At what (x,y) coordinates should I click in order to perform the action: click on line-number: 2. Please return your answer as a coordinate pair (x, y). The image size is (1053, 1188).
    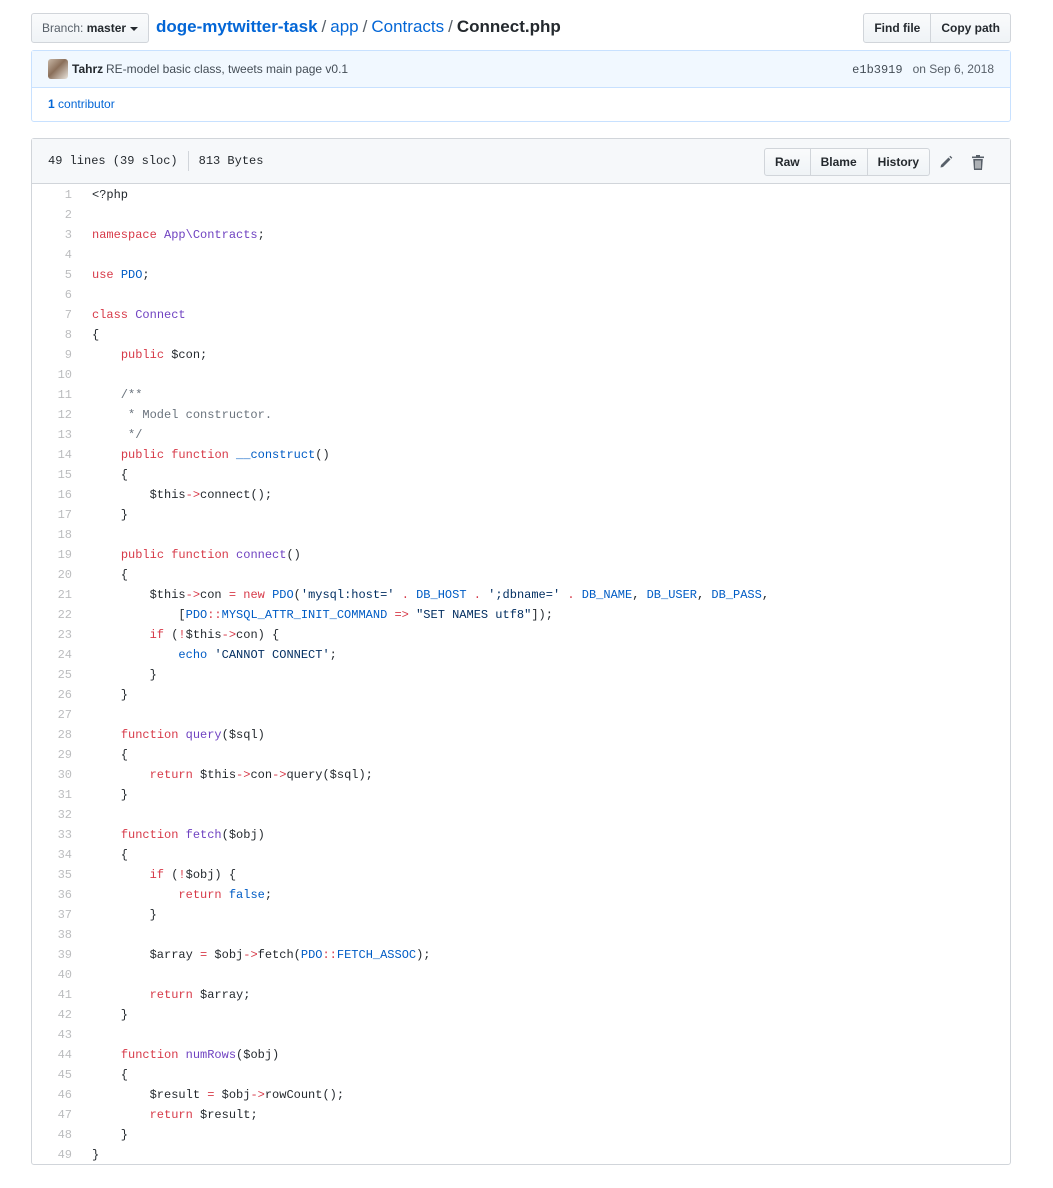
    Looking at the image, I should click on (57, 215).